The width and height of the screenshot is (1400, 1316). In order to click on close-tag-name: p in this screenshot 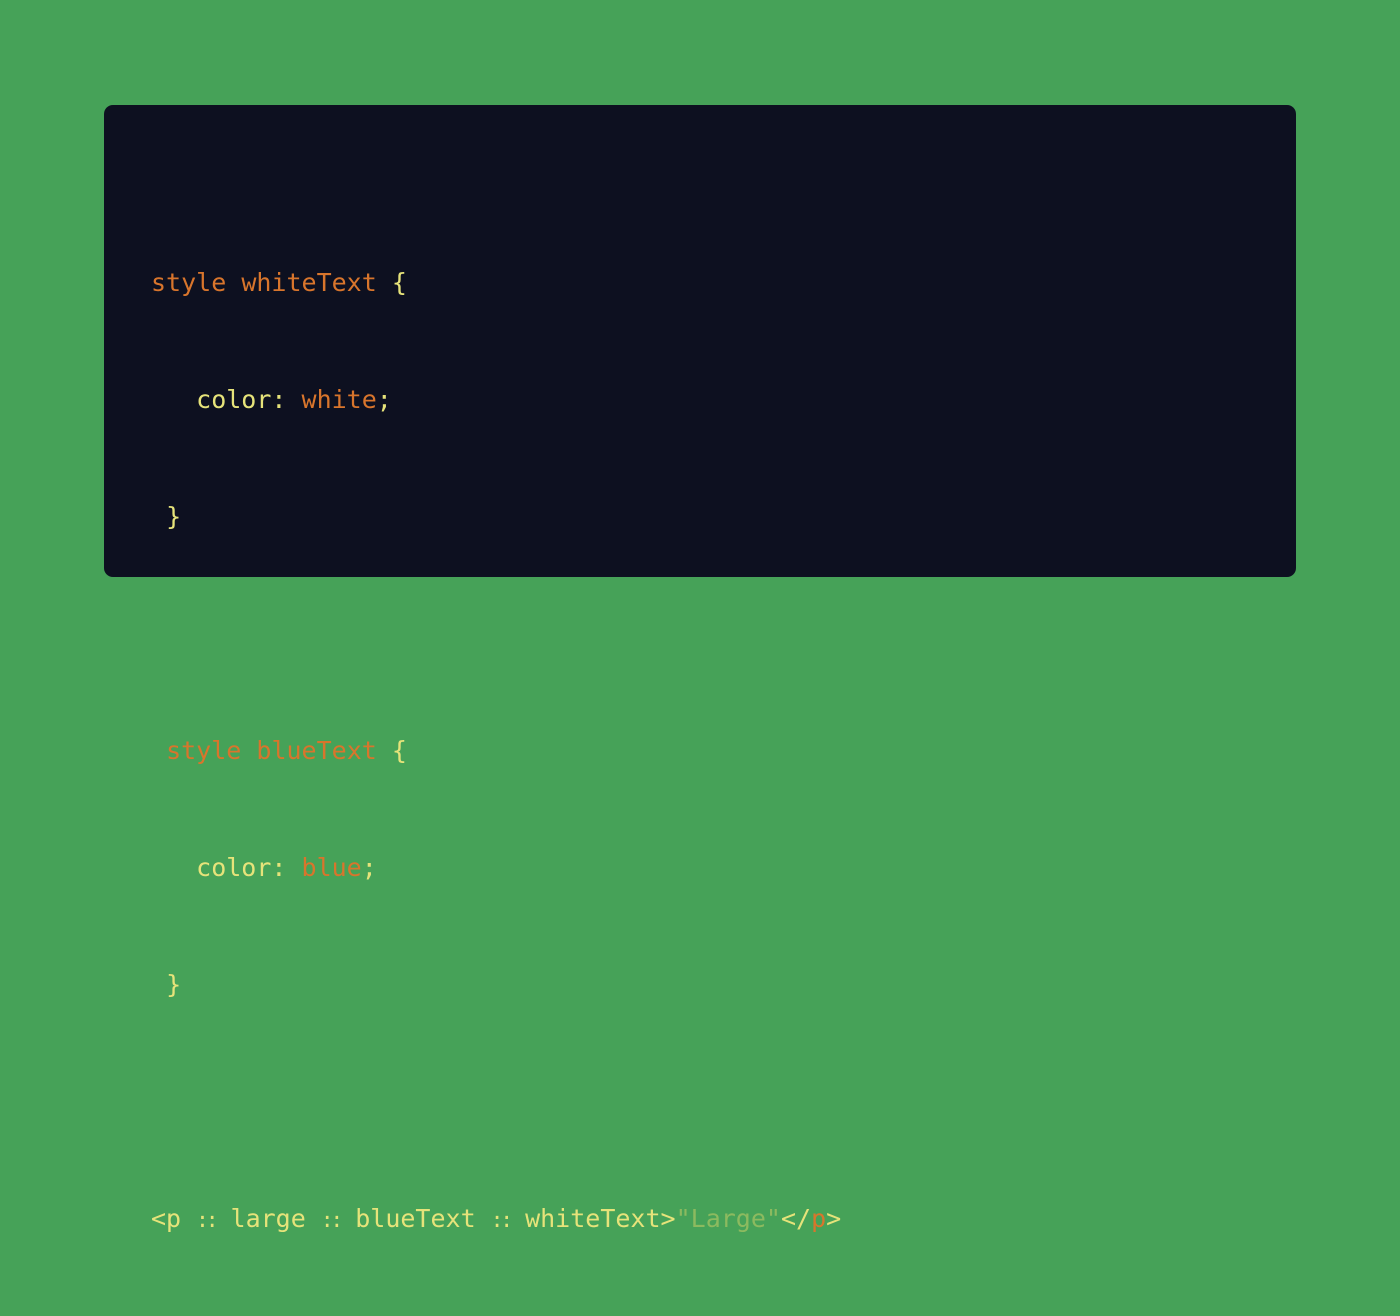, I will do `click(819, 1218)`.